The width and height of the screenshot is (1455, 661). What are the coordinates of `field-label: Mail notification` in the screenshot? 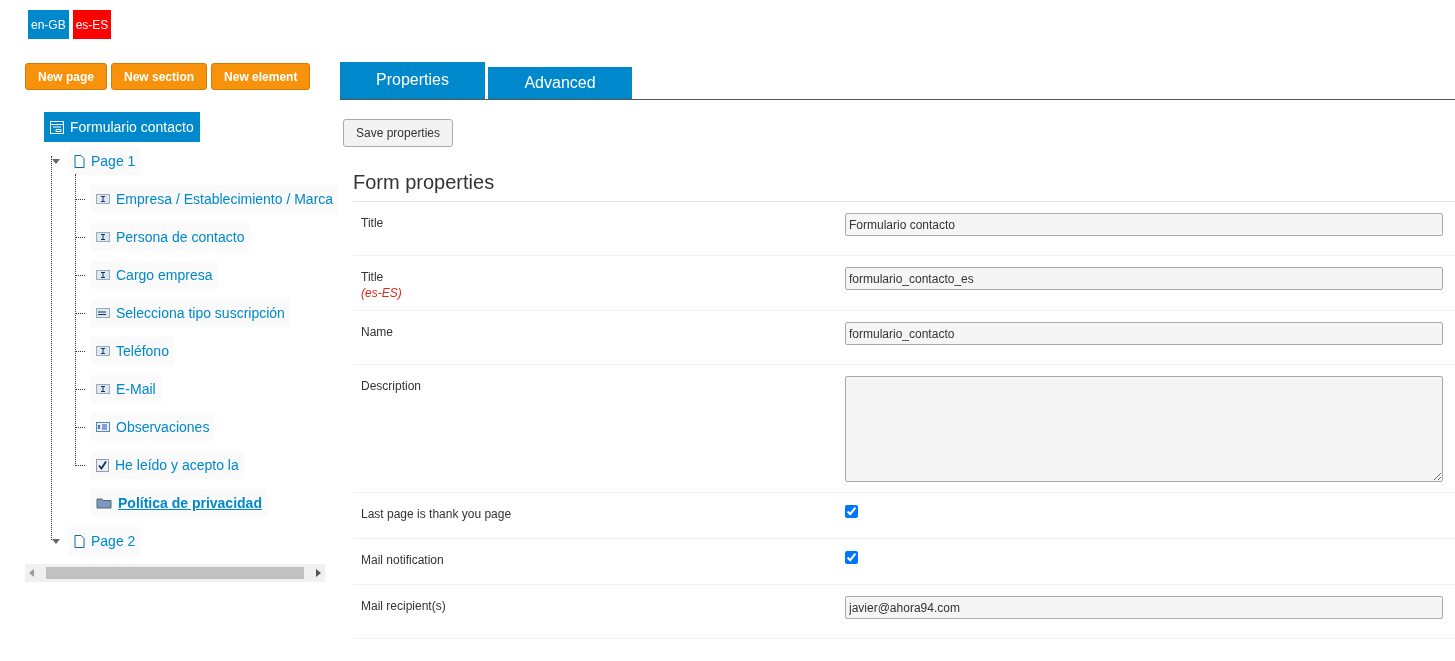 It's located at (402, 560).